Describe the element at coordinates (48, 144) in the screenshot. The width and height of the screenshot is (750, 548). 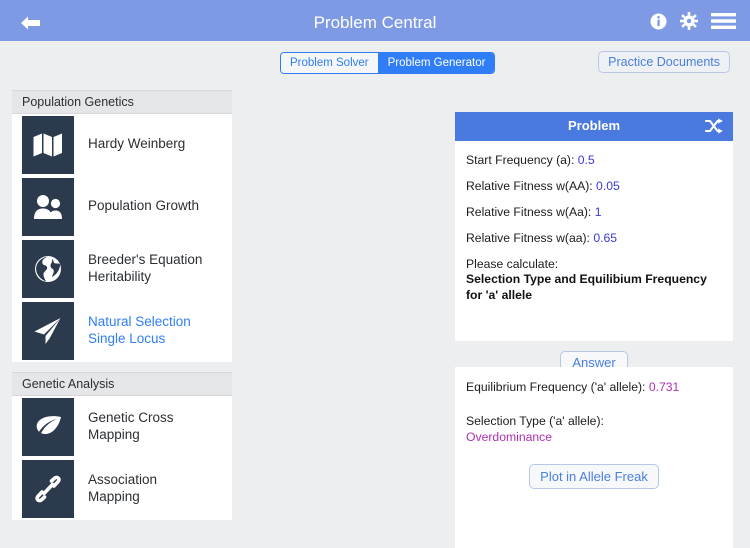
I see `map-icon` at that location.